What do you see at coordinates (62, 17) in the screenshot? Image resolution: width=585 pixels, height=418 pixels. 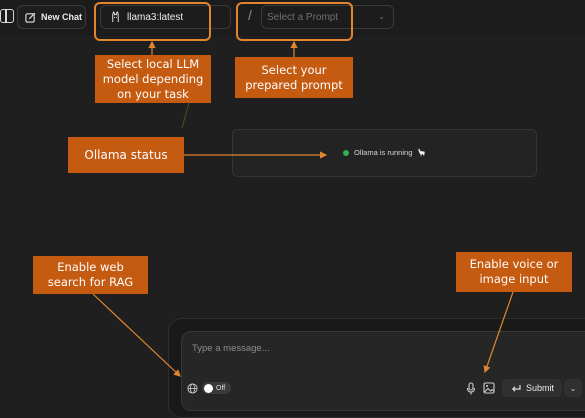 I see `new-chat-label: New Chat` at bounding box center [62, 17].